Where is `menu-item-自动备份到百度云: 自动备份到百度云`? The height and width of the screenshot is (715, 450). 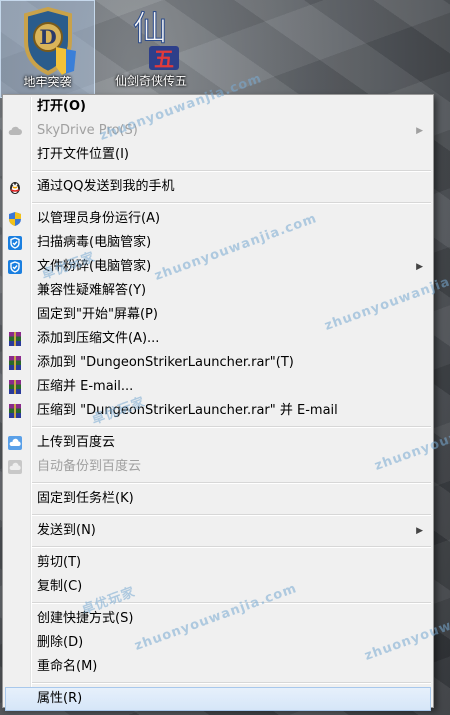 menu-item-自动备份到百度云: 自动备份到百度云 is located at coordinates (218, 467).